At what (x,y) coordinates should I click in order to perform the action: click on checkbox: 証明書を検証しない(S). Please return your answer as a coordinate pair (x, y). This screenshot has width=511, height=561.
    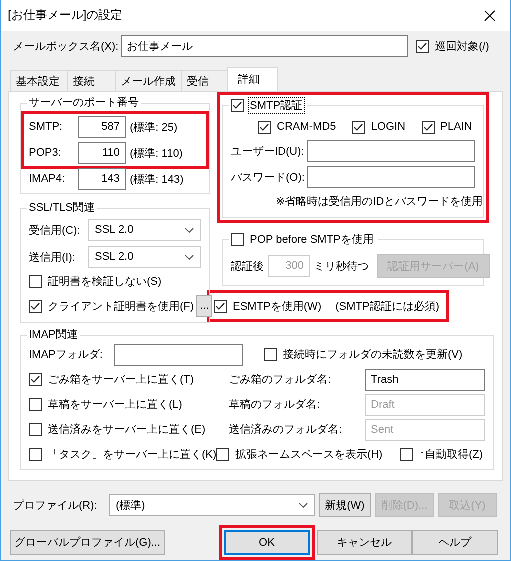
    Looking at the image, I should click on (96, 281).